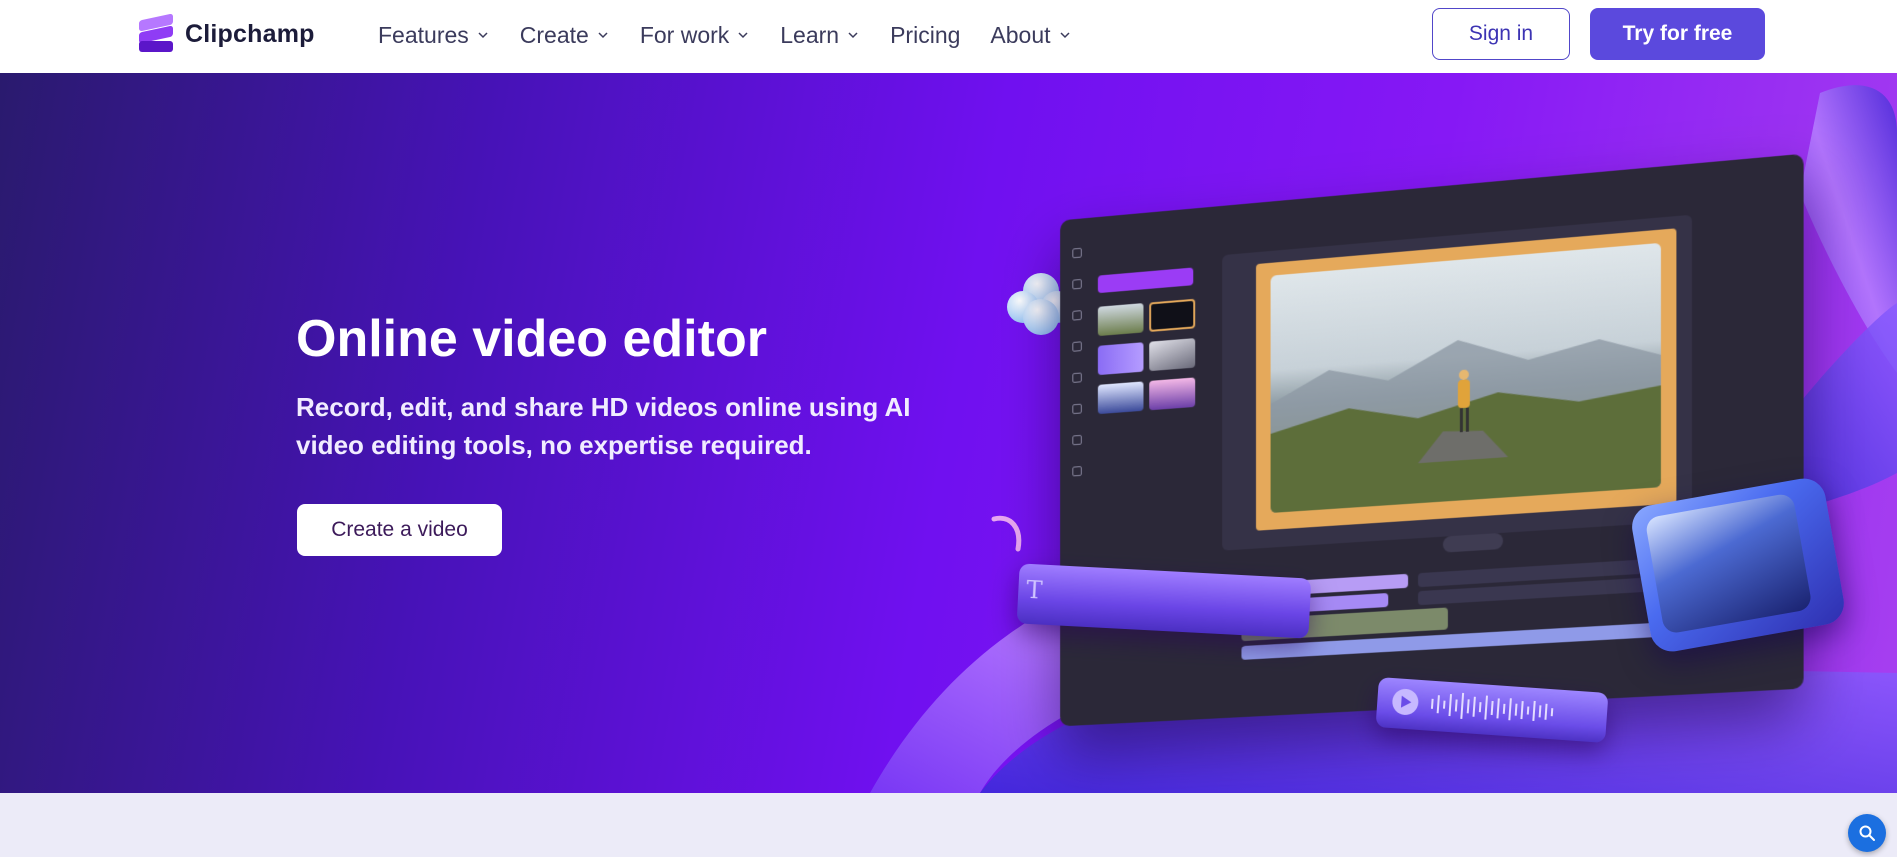 The width and height of the screenshot is (1897, 857). What do you see at coordinates (1501, 34) in the screenshot?
I see `sign-in-button: Sign in` at bounding box center [1501, 34].